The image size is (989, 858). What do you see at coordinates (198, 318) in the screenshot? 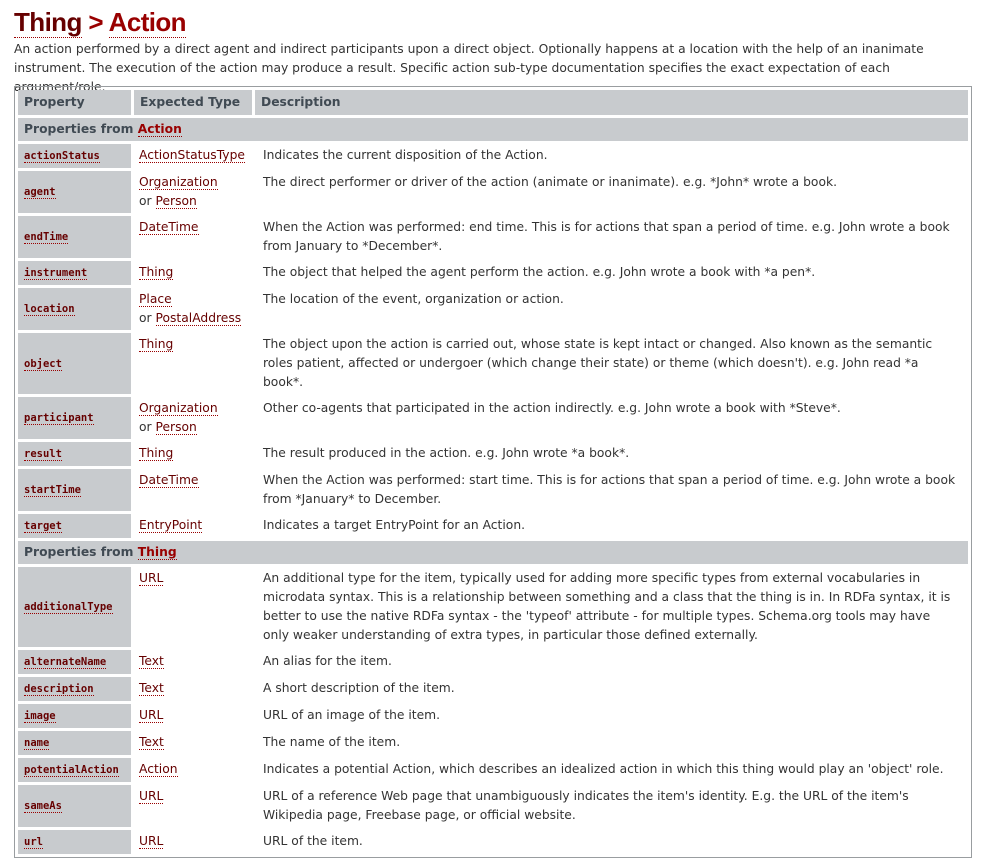
I see `expected-type-link: PostalAddress` at bounding box center [198, 318].